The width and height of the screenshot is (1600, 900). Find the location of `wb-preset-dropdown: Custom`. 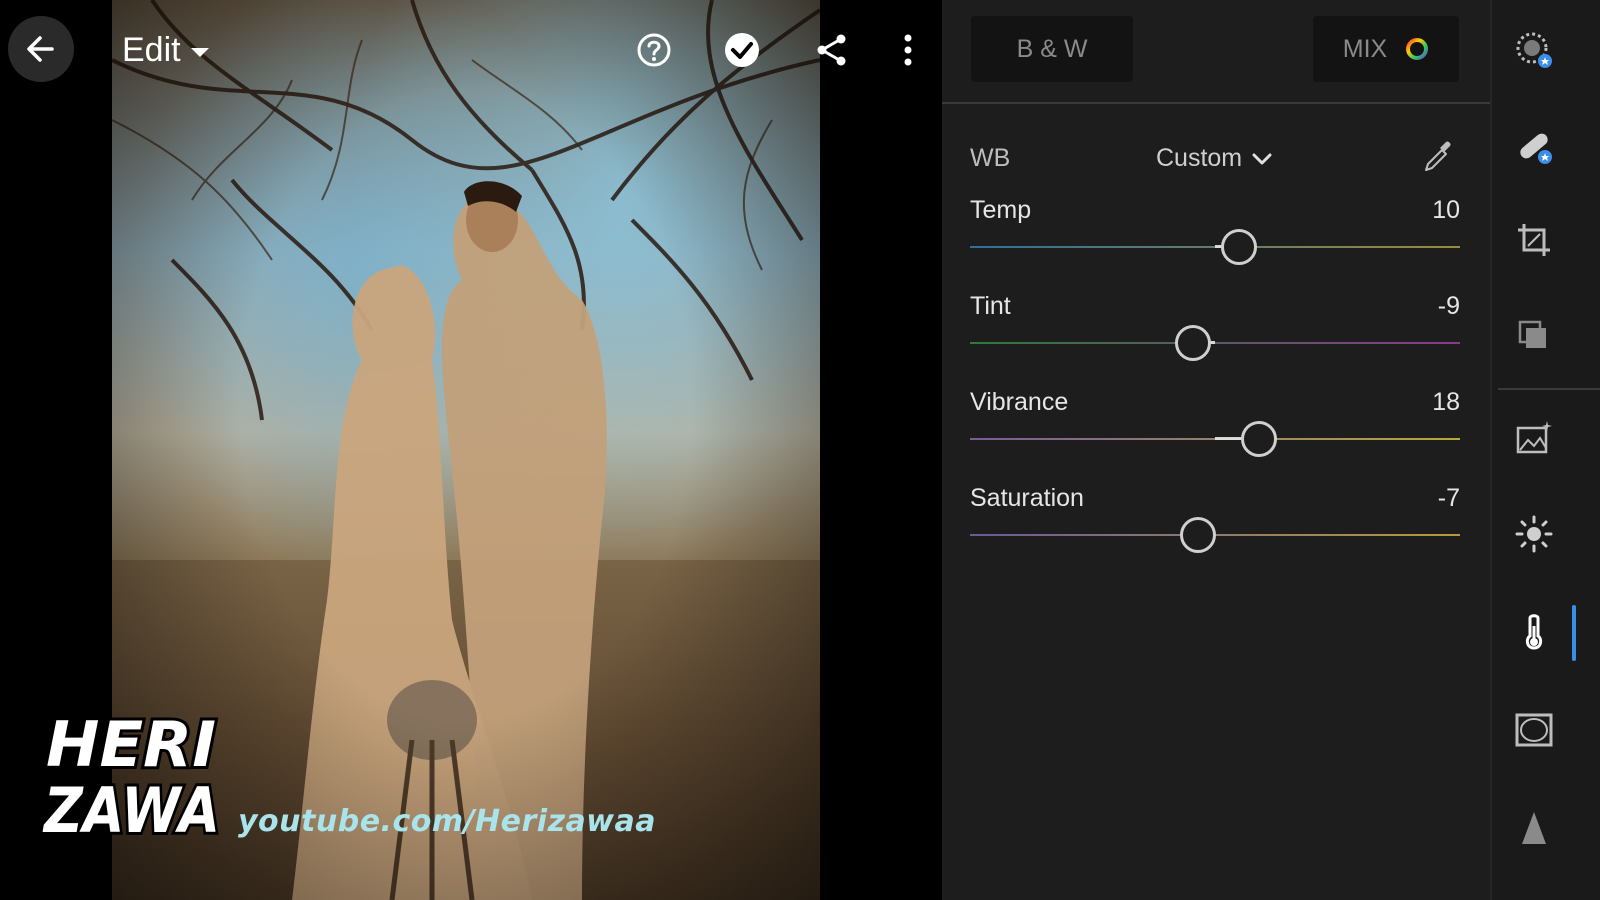

wb-preset-dropdown: Custom is located at coordinates (1214, 158).